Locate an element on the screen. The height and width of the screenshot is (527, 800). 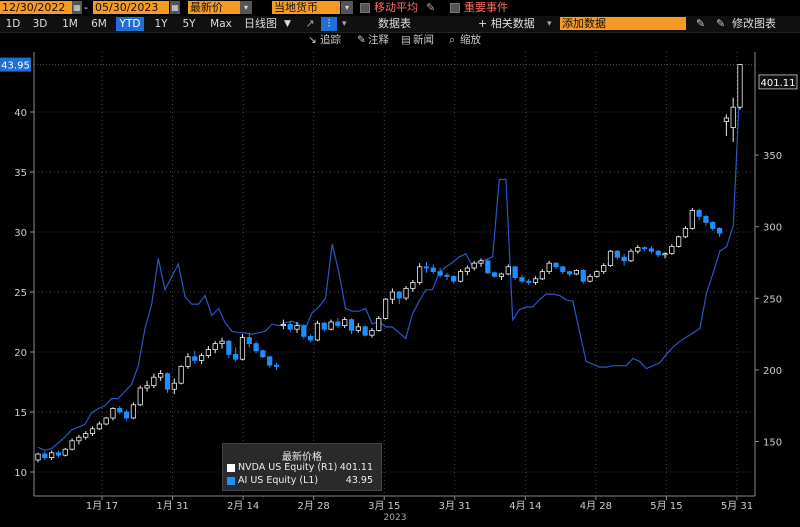
track-icon: ↘ is located at coordinates (312, 40).